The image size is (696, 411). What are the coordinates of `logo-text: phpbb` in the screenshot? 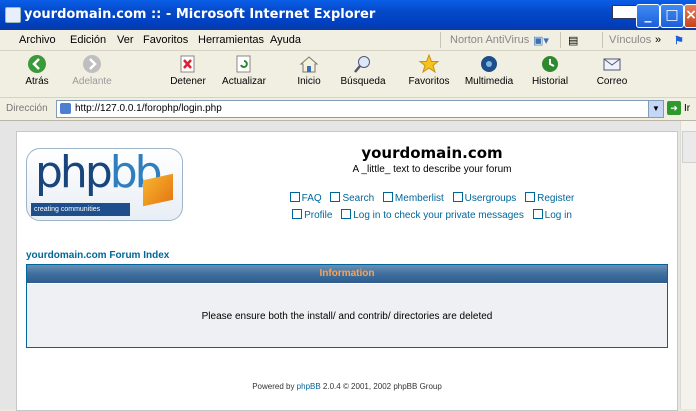 It's located at (99, 173).